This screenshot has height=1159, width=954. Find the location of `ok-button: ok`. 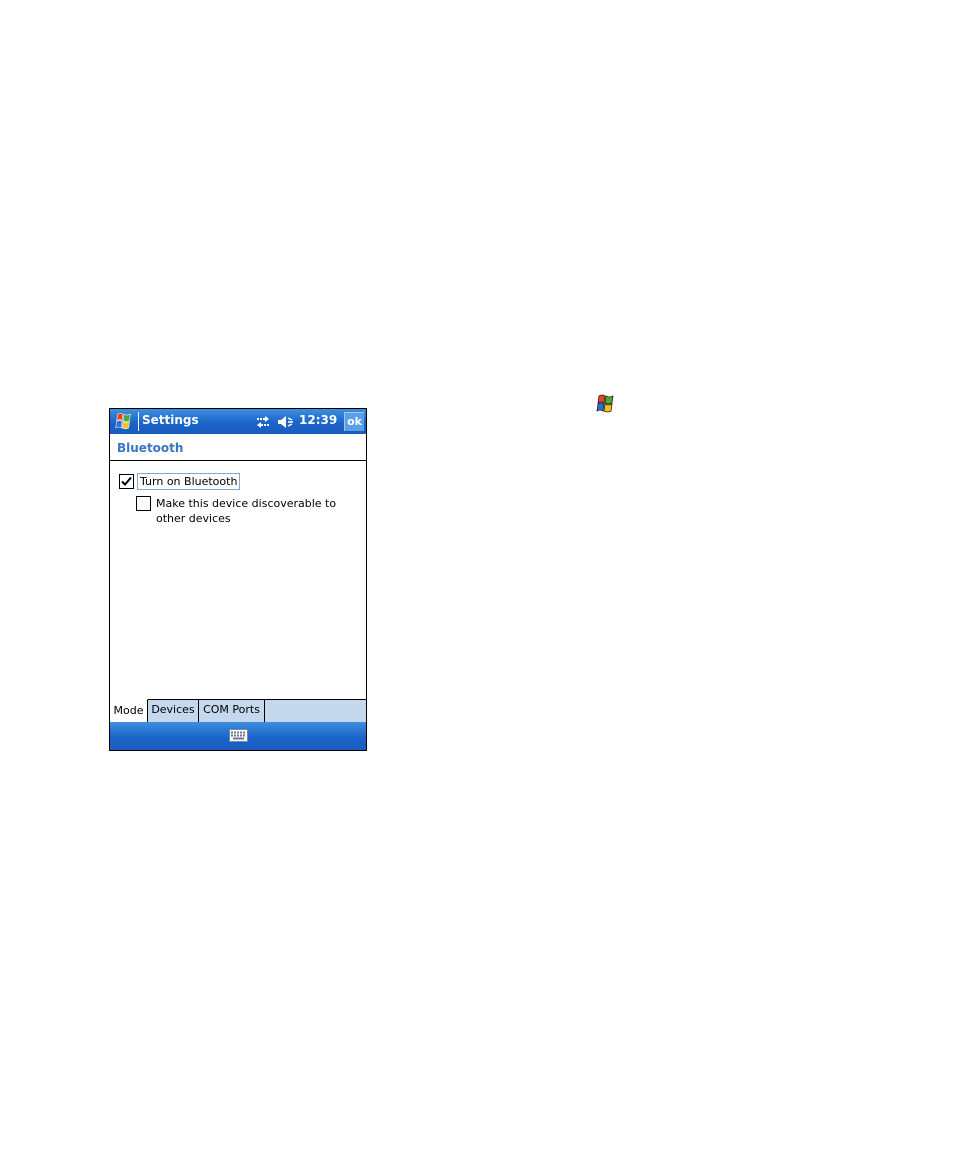

ok-button: ok is located at coordinates (354, 421).